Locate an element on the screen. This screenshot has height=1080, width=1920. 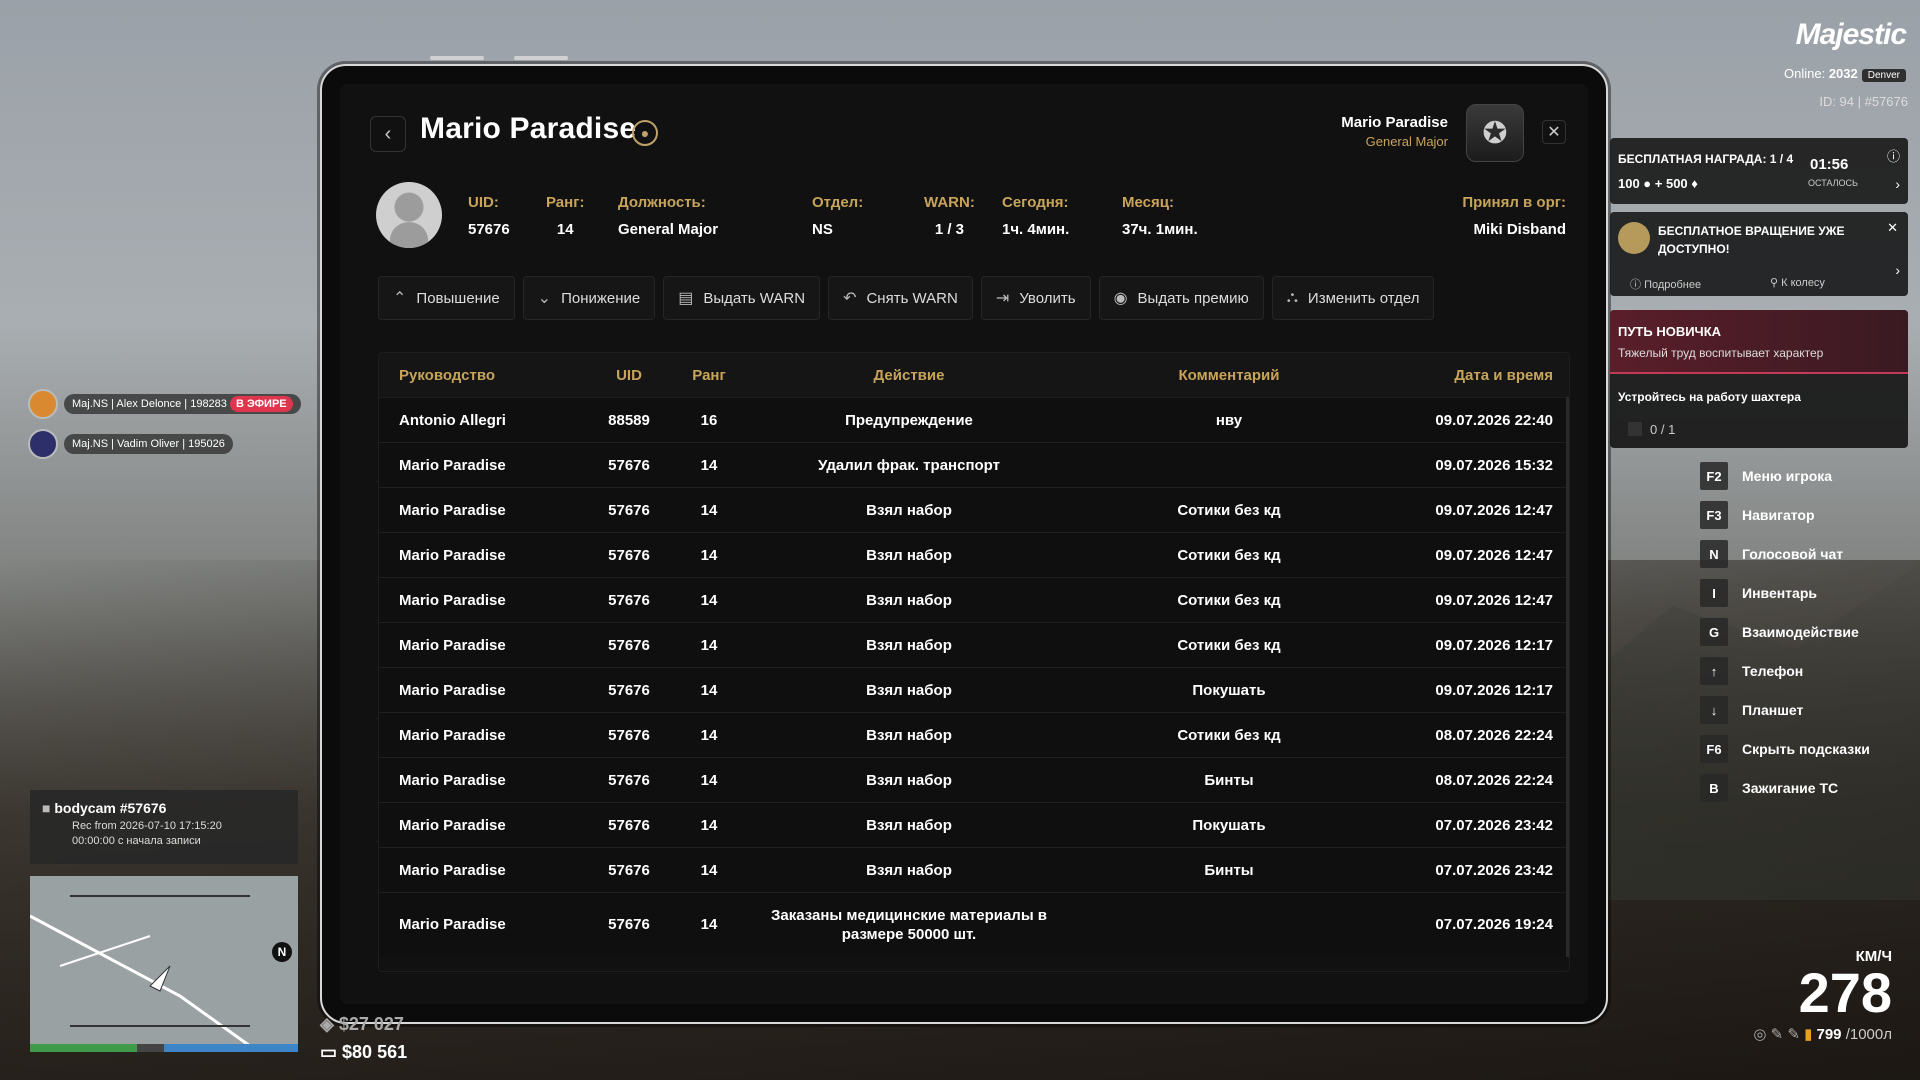
avatar is located at coordinates (409, 215).